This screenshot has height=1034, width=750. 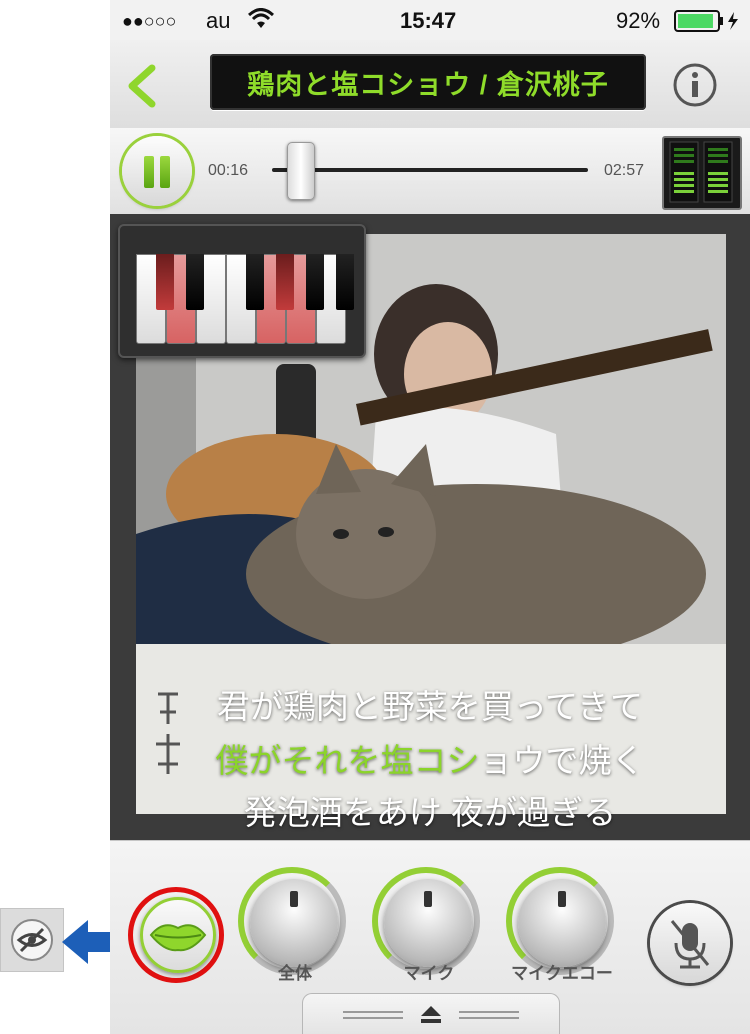 What do you see at coordinates (695, 85) in the screenshot?
I see `info-icon` at bounding box center [695, 85].